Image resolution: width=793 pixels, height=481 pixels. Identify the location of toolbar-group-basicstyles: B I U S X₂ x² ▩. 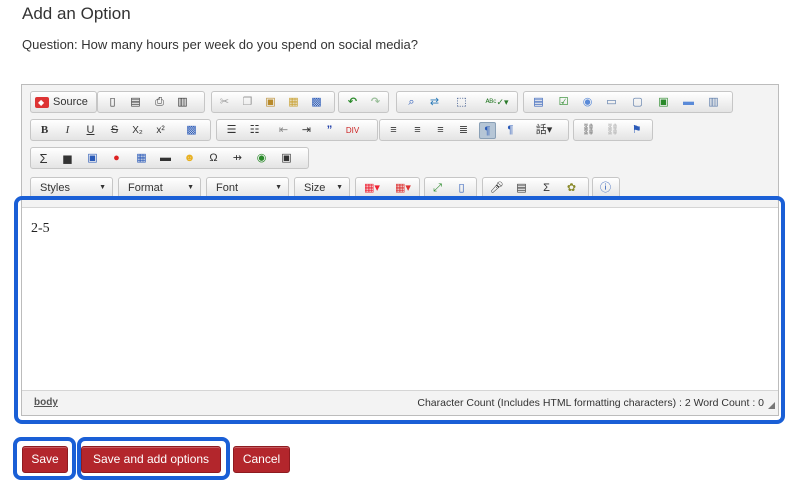
(120, 130).